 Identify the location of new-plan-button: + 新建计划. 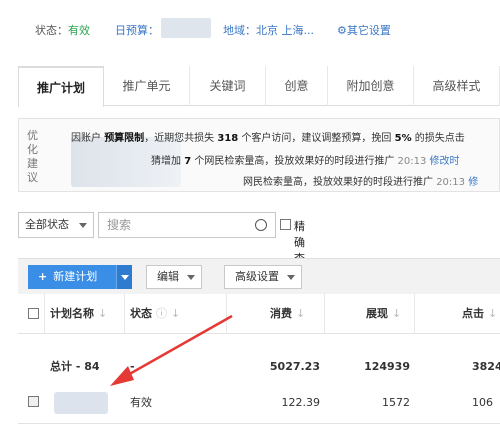
(72, 277).